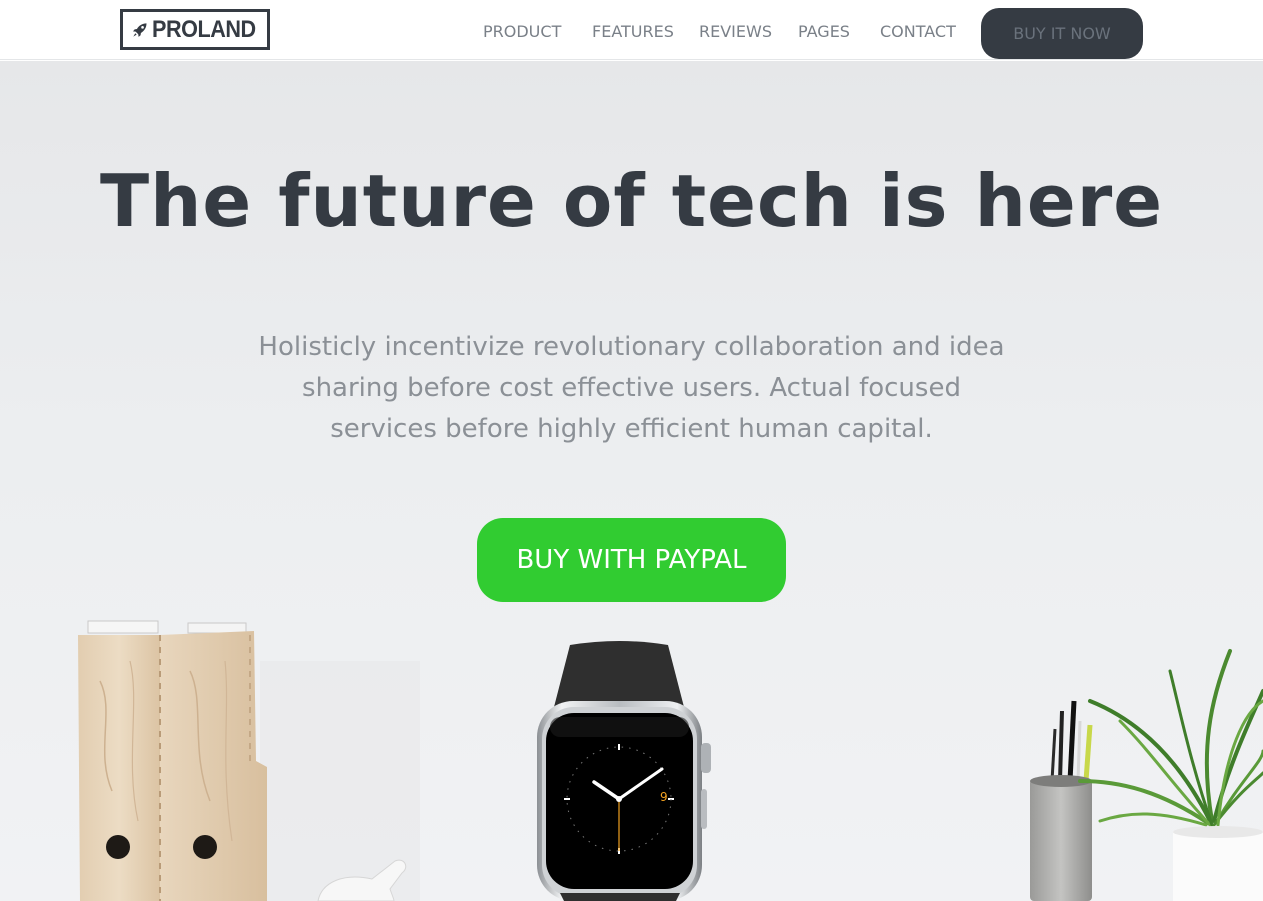 This screenshot has width=1263, height=901. I want to click on hero-headline: The future of tech is here, so click(631, 201).